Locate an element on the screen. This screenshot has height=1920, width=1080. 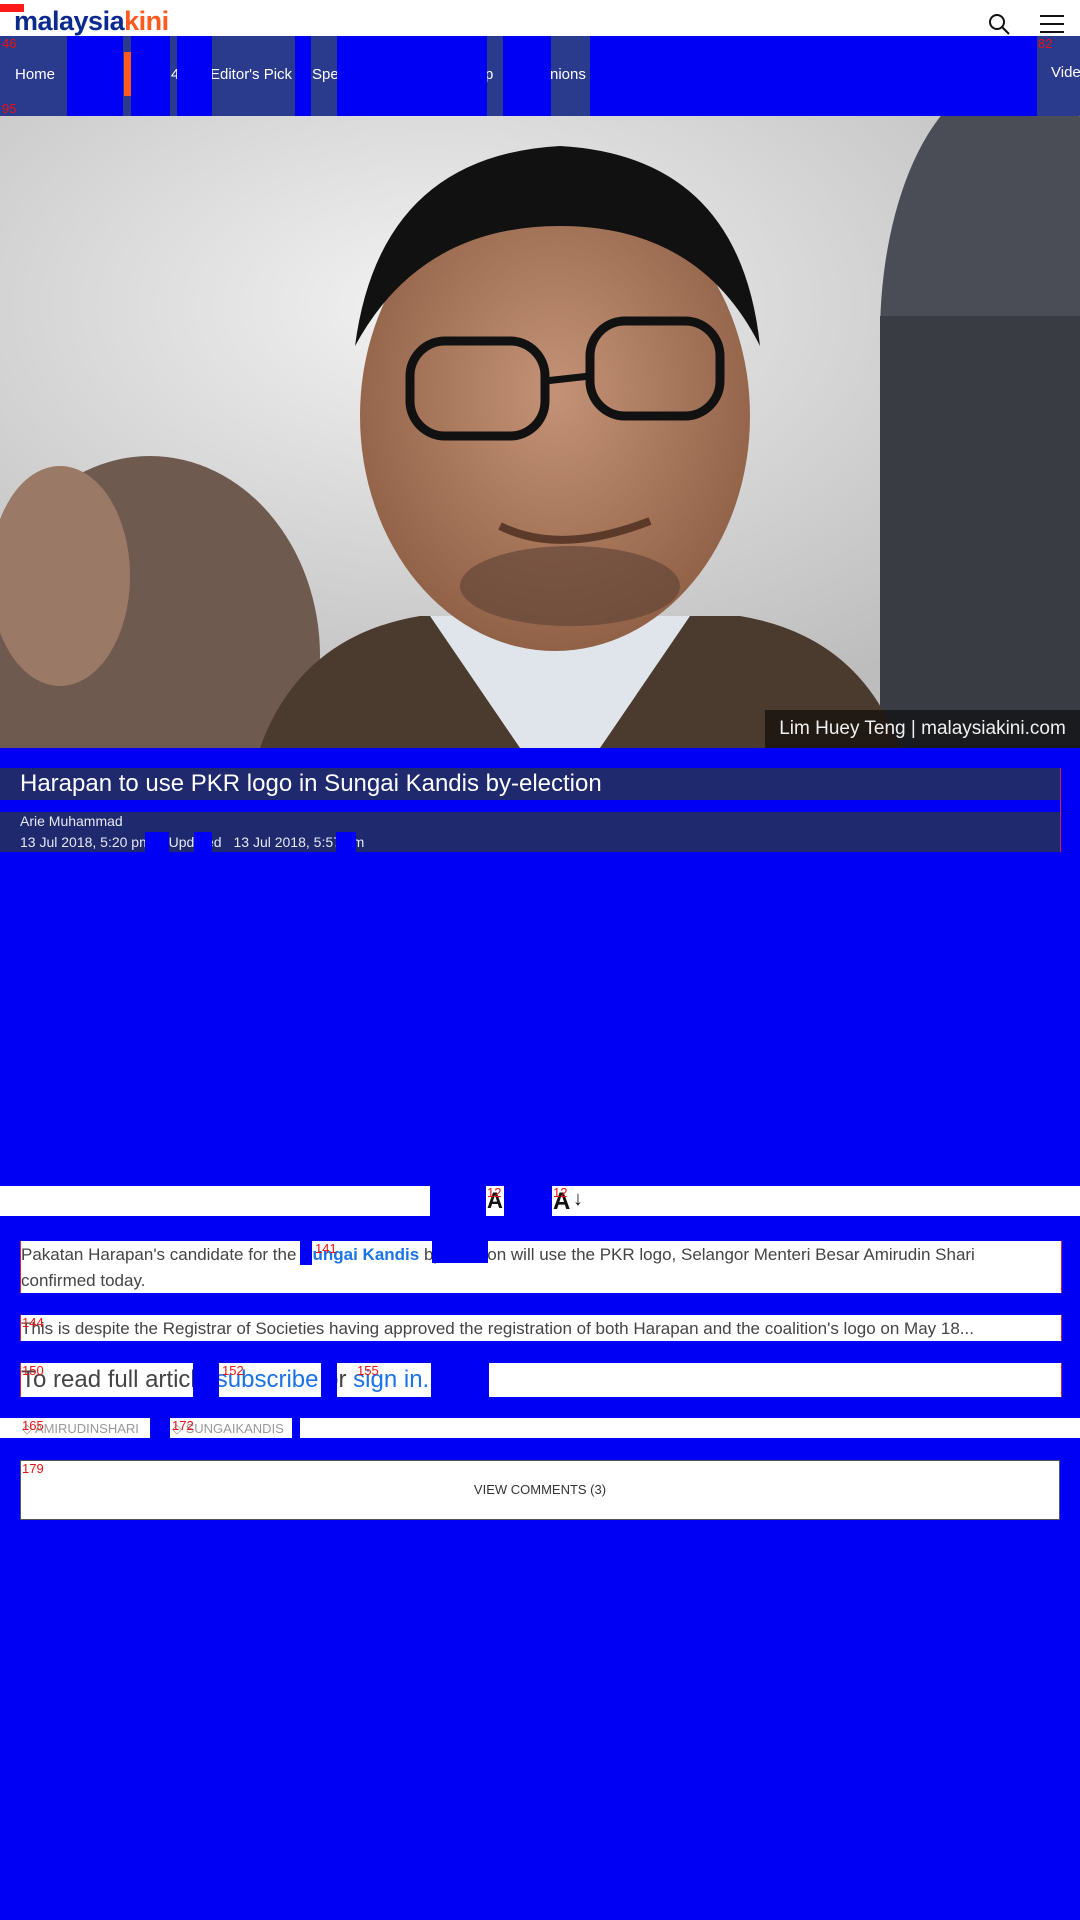
logo-text-kini: kini is located at coordinates (146, 21).